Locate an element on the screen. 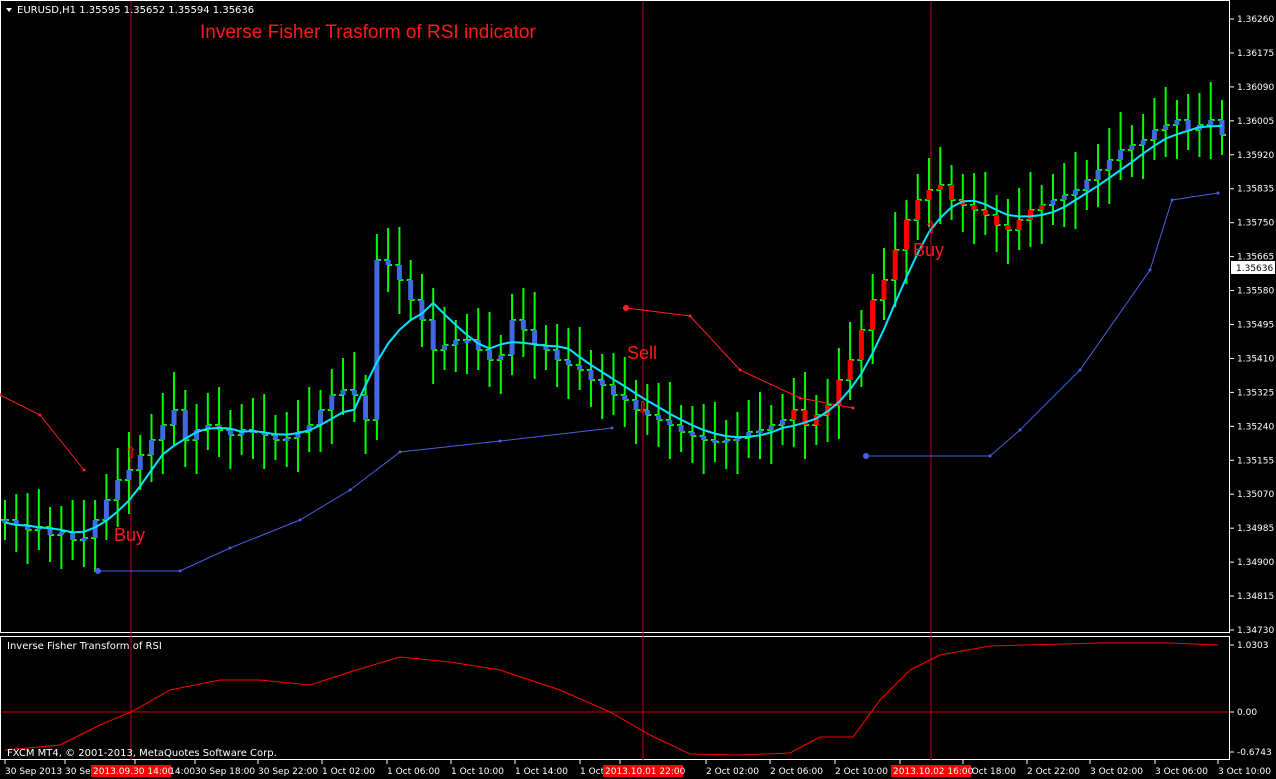 Image resolution: width=1276 pixels, height=779 pixels. time-tick-label: 2 Oct 10:00 is located at coordinates (861, 772).